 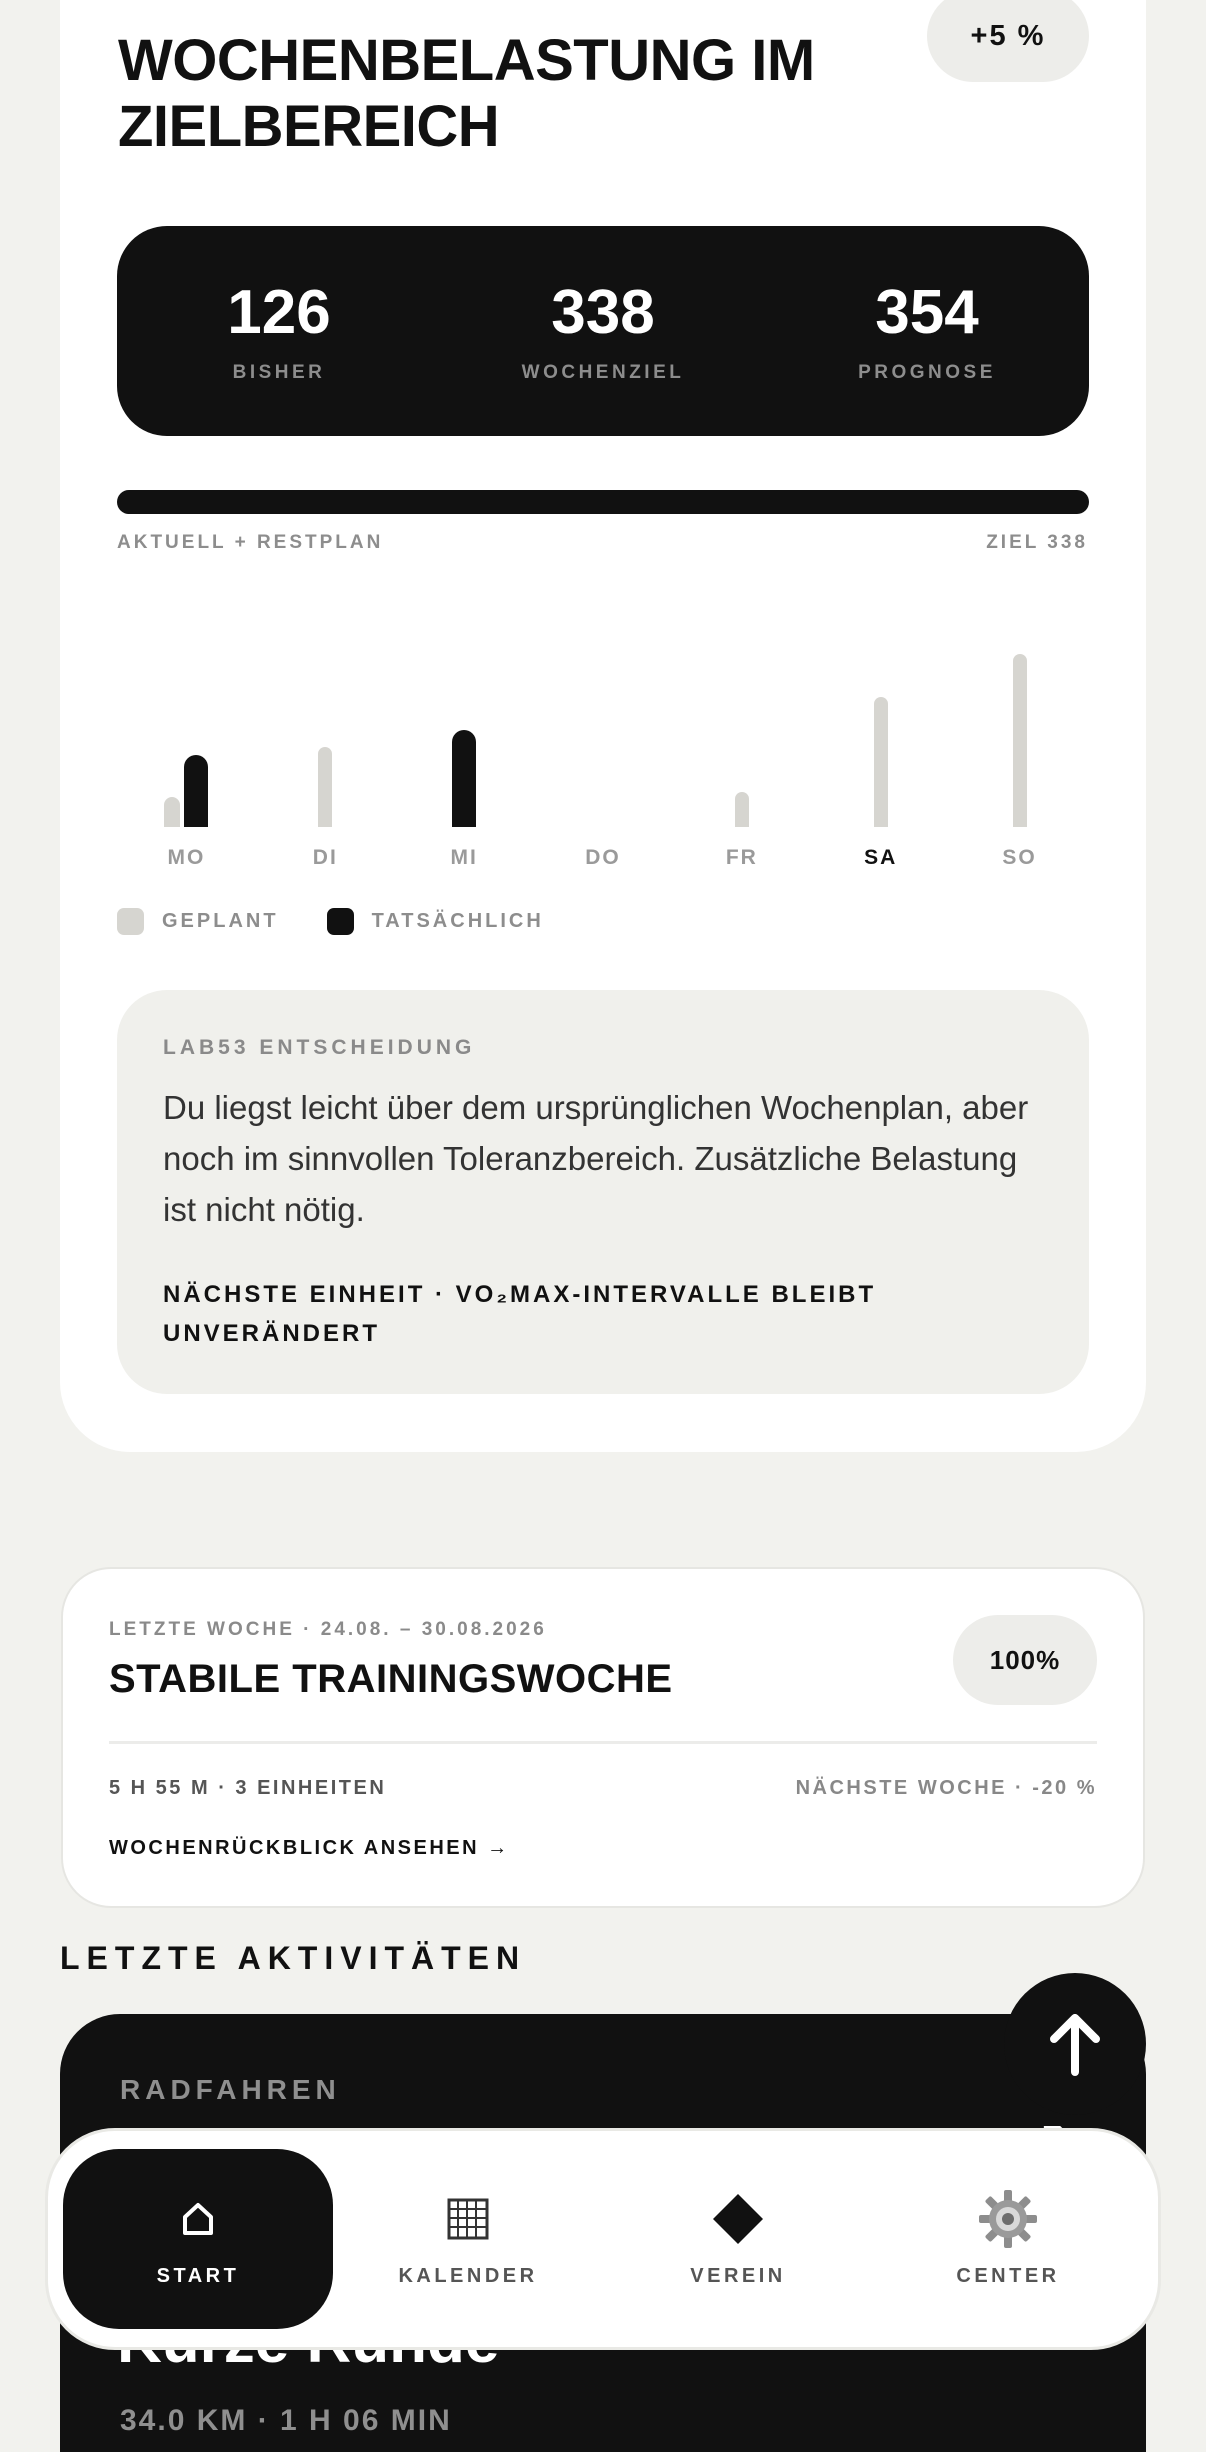 I want to click on last-week-title: STABILE TRAININGSWOCHE, so click(x=391, y=1679).